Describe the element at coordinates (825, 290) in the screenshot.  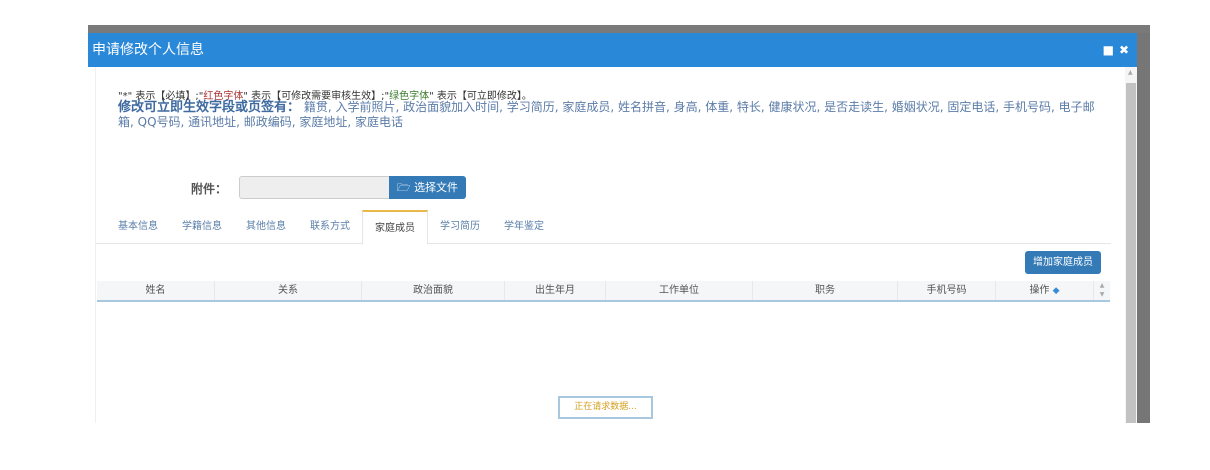
I see `col-position: 职务` at that location.